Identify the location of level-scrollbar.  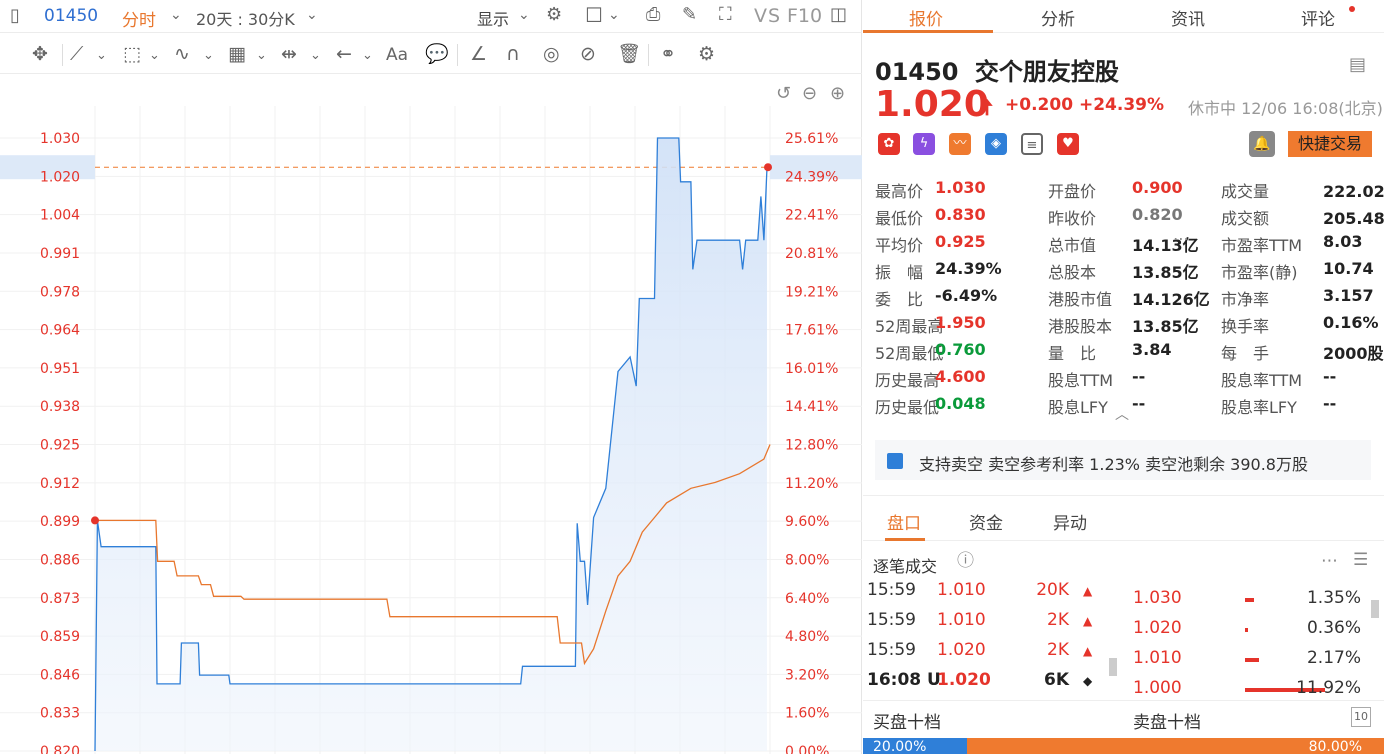
(1375, 609).